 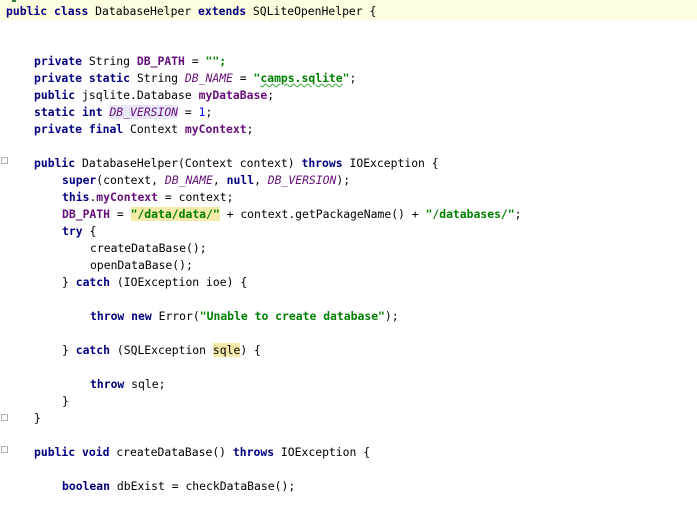 I want to click on expression: + context.getPackageName() +, so click(x=322, y=214).